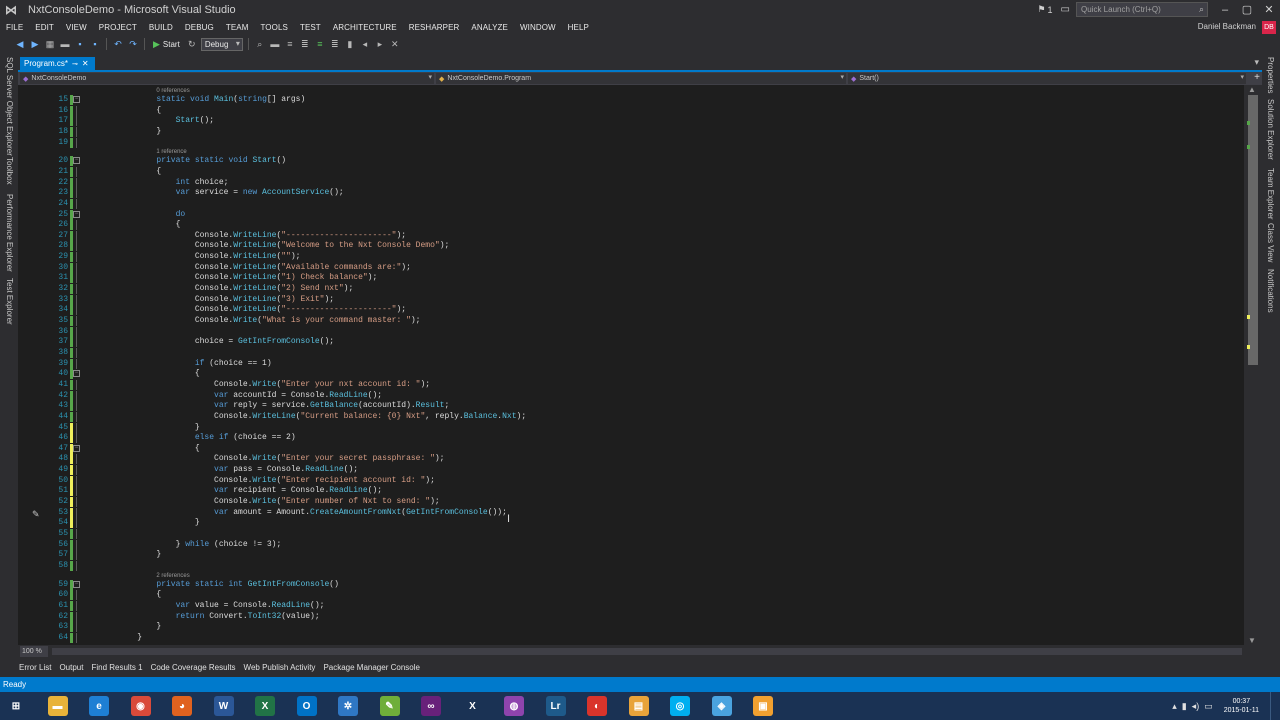 This screenshot has width=1280, height=720. What do you see at coordinates (305, 44) in the screenshot?
I see `outdent-icon: ≣` at bounding box center [305, 44].